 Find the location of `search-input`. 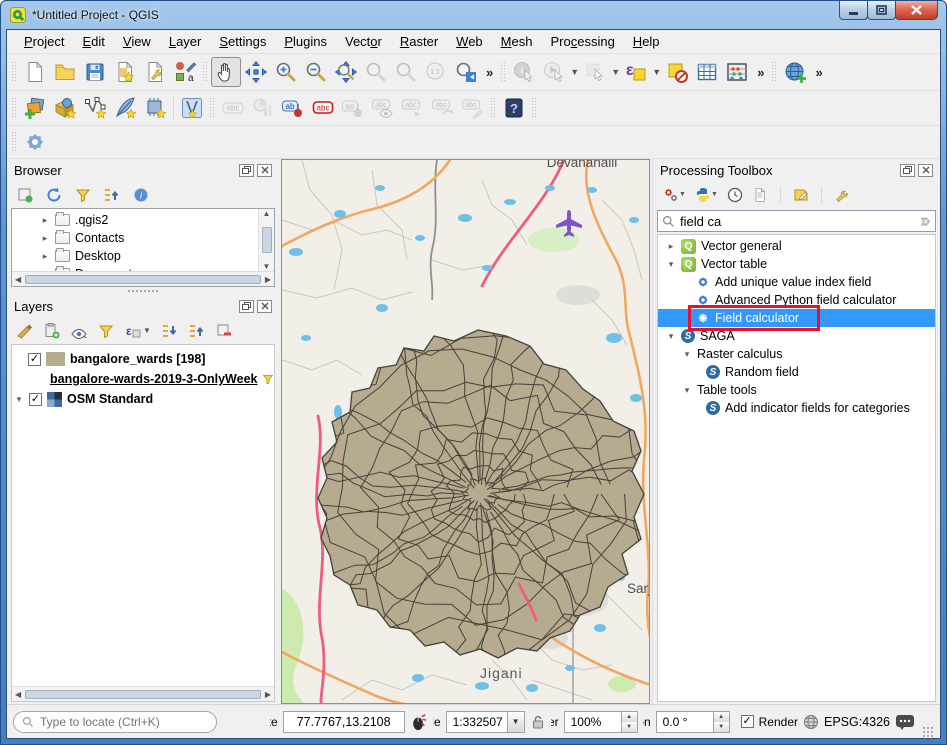

search-input is located at coordinates (796, 221).